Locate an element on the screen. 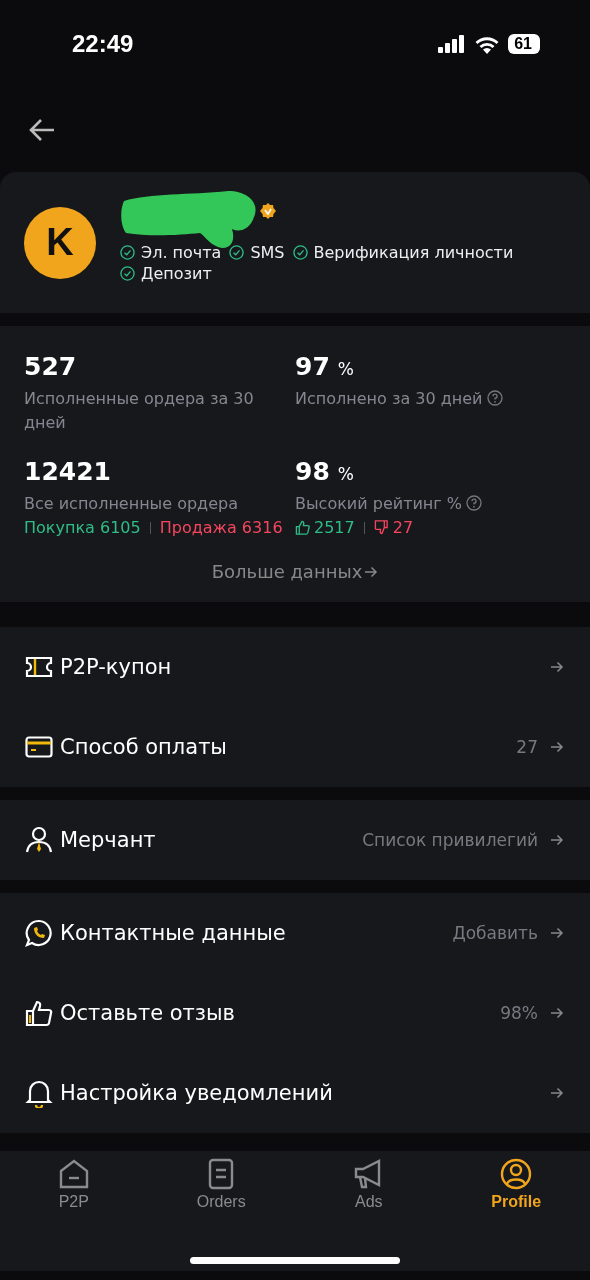 Image resolution: width=590 pixels, height=1280 pixels. thumbs-down-icon is located at coordinates (381, 527).